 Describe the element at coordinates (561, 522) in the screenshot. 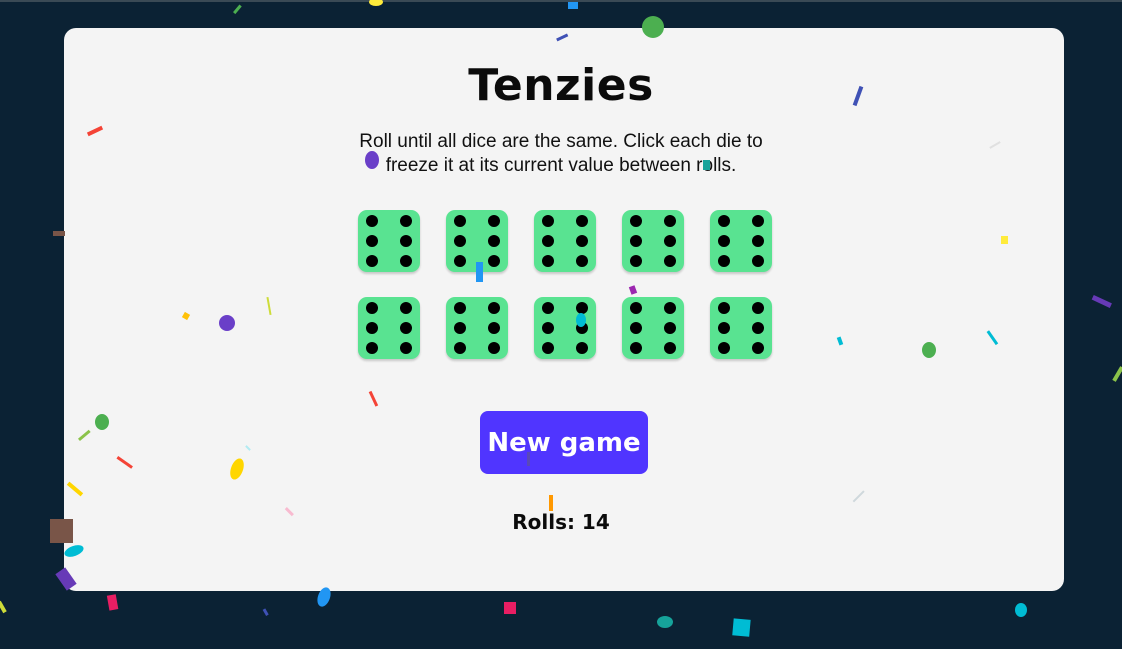

I see `rolls-counter: Rolls: 14` at that location.